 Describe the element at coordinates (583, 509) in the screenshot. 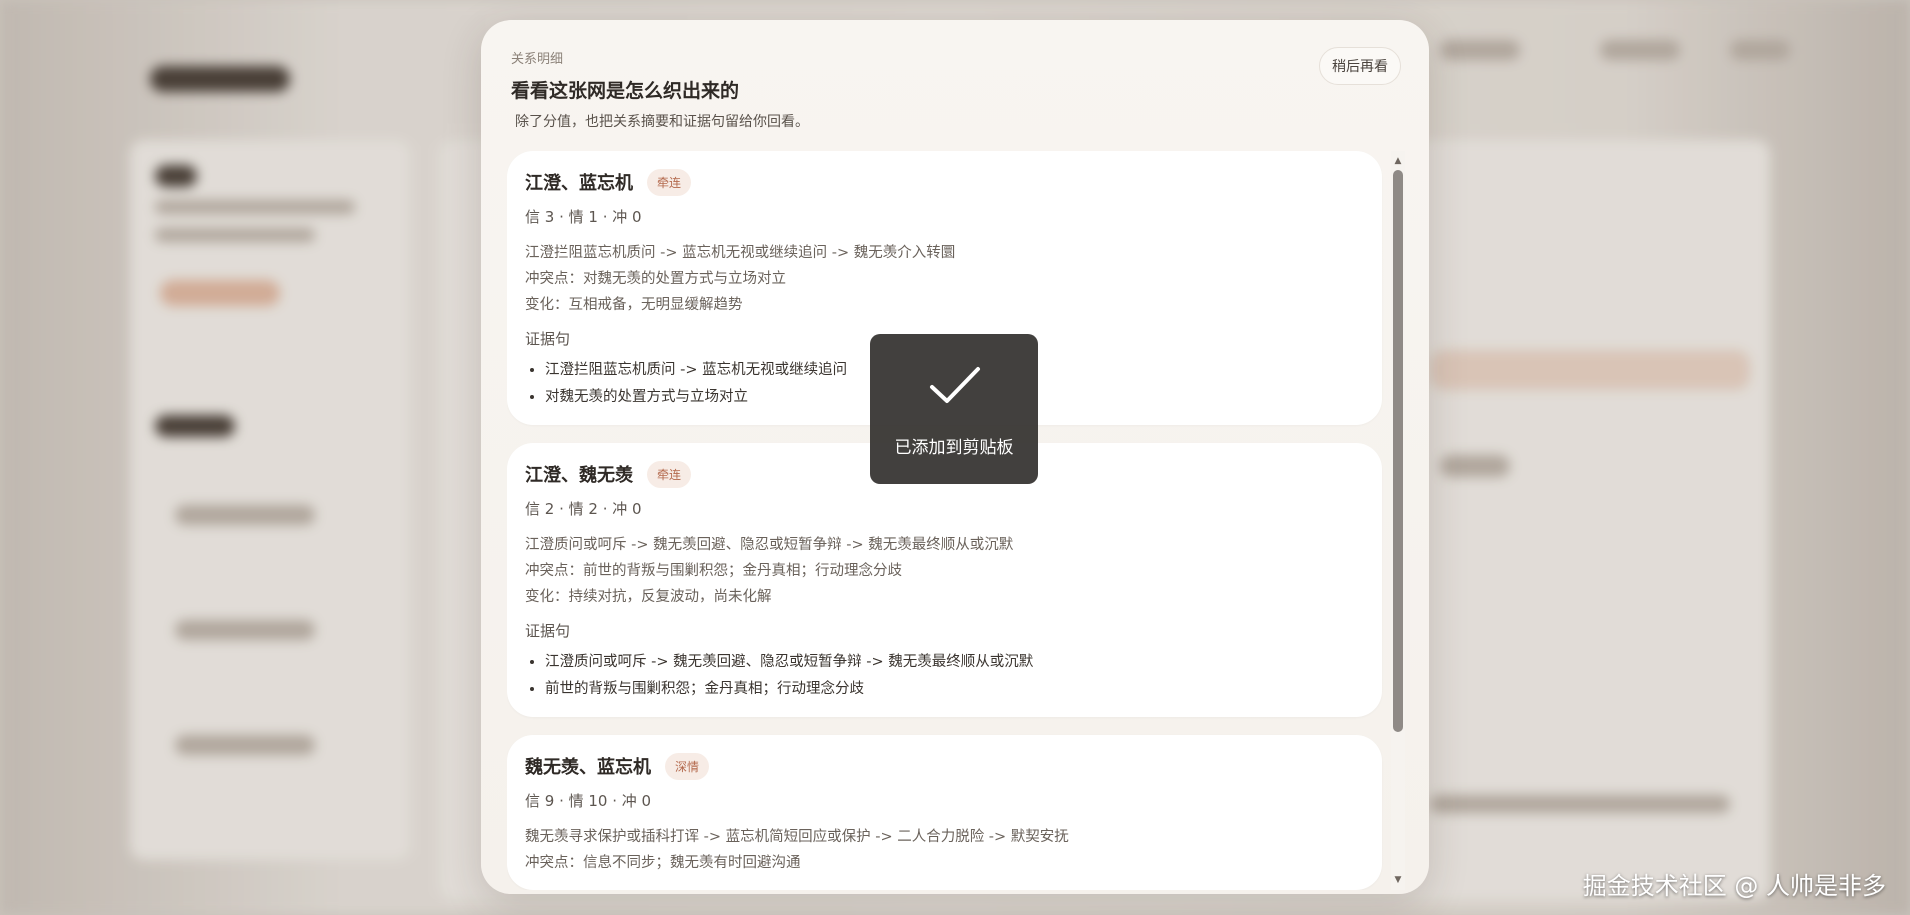

I see `card-score: 信 2 · 情 2 · 冲 0` at that location.